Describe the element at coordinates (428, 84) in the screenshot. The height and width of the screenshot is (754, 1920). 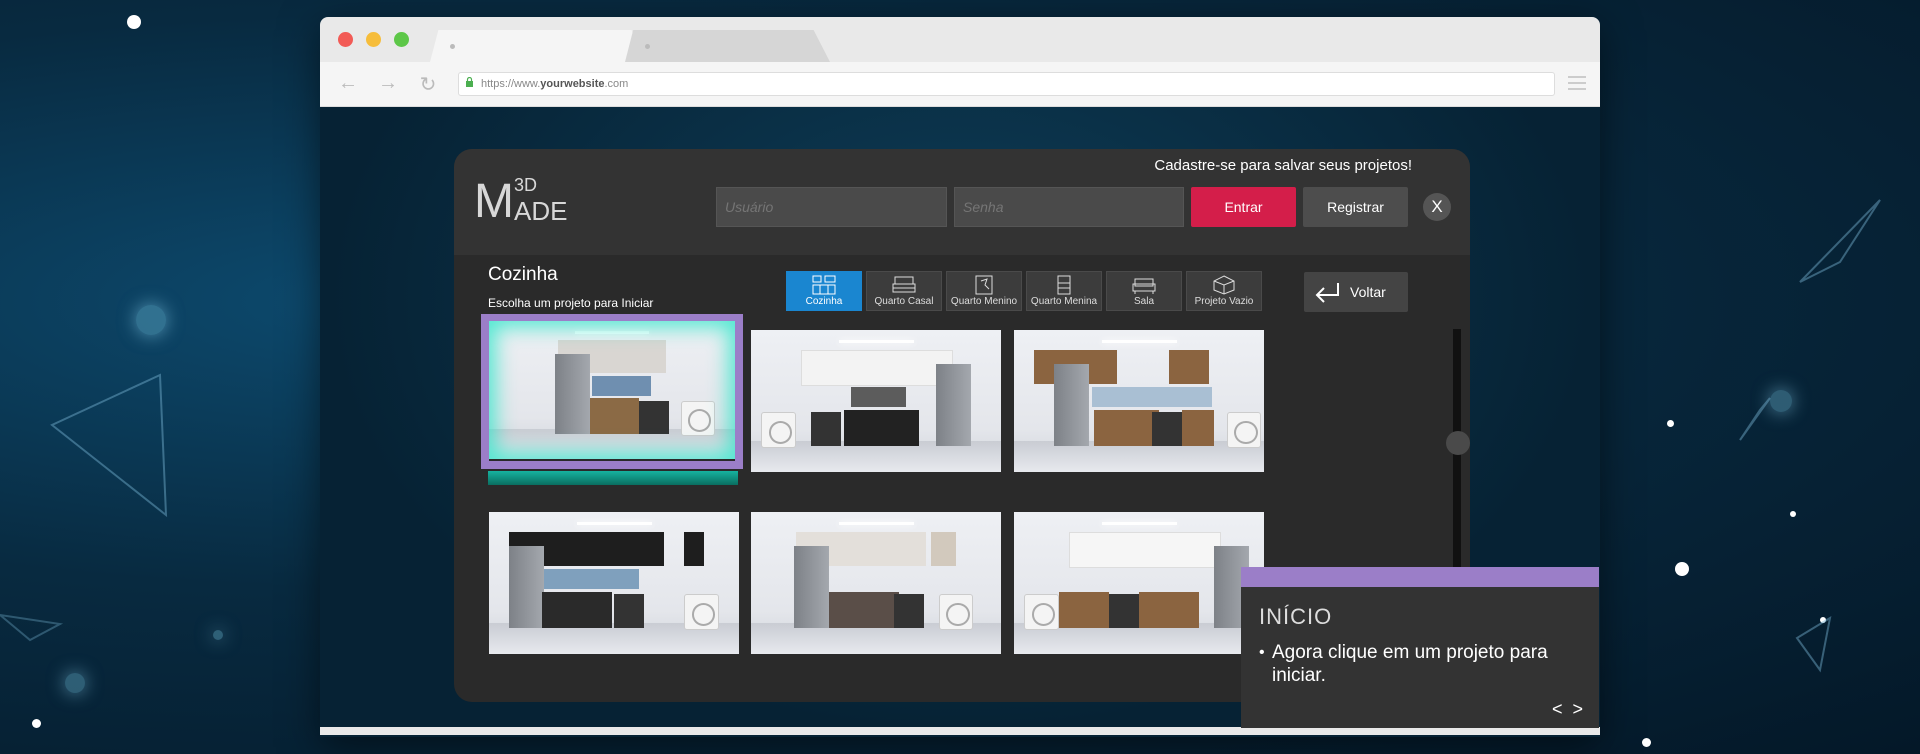
I see `reload-icon: ↻` at that location.